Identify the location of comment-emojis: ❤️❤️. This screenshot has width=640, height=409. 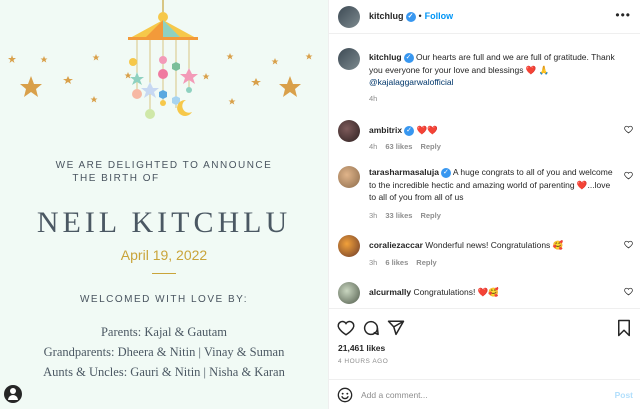
(427, 130).